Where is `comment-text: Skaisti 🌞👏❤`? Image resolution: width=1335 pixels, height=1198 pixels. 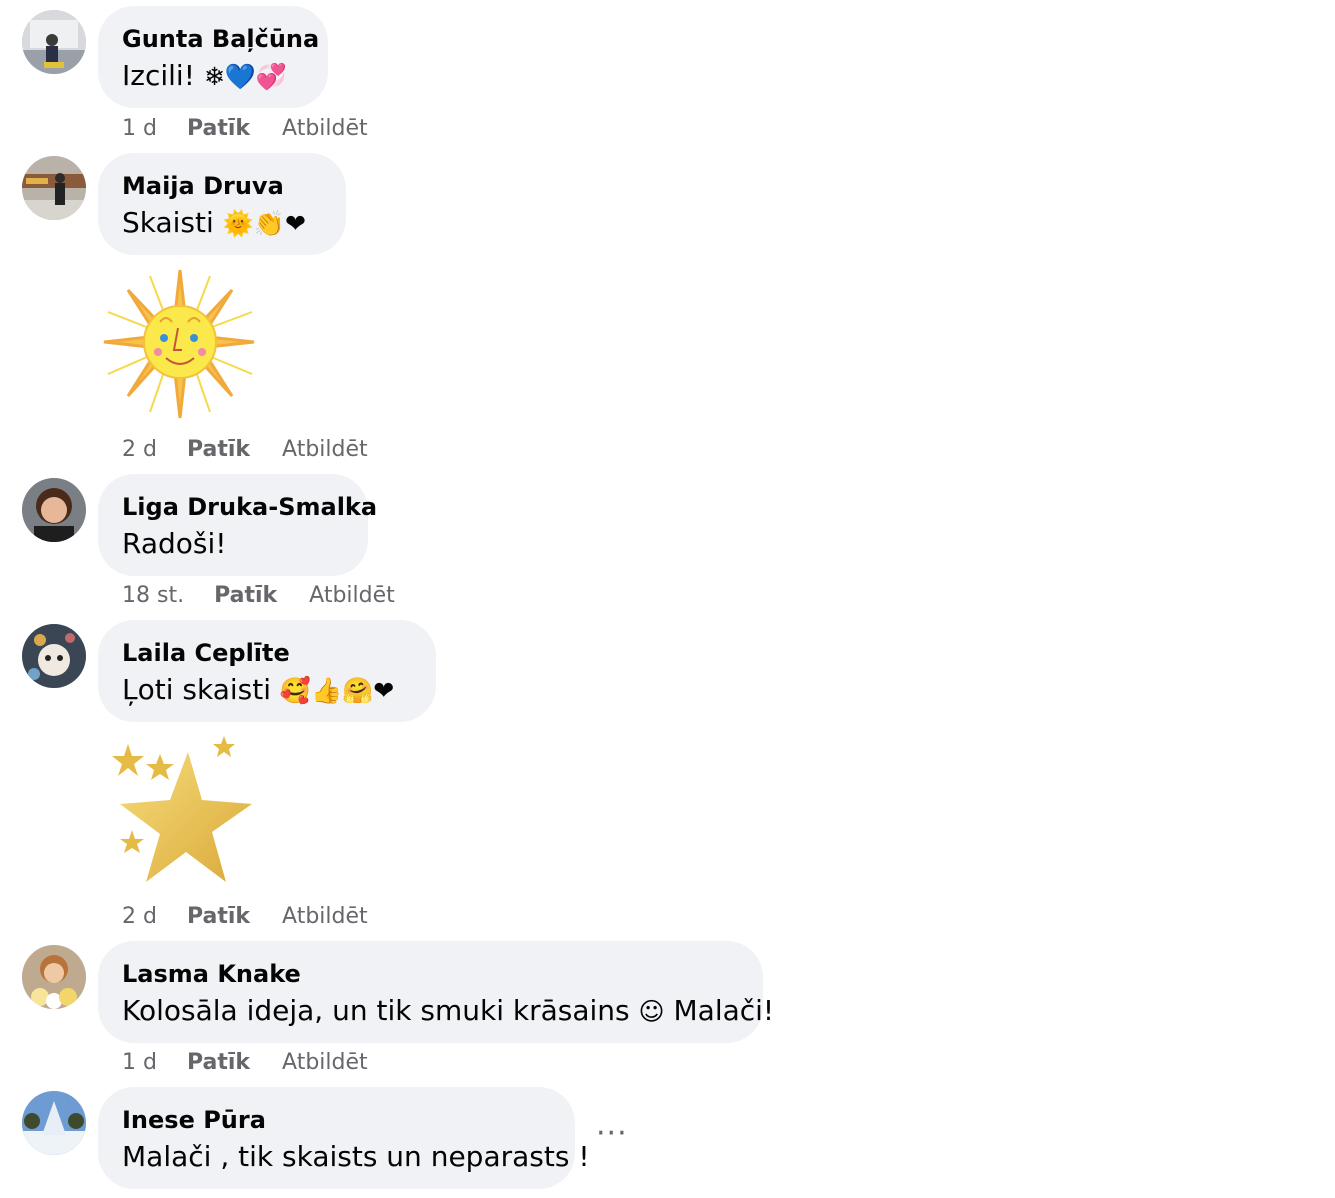 comment-text: Skaisti 🌞👏❤ is located at coordinates (214, 222).